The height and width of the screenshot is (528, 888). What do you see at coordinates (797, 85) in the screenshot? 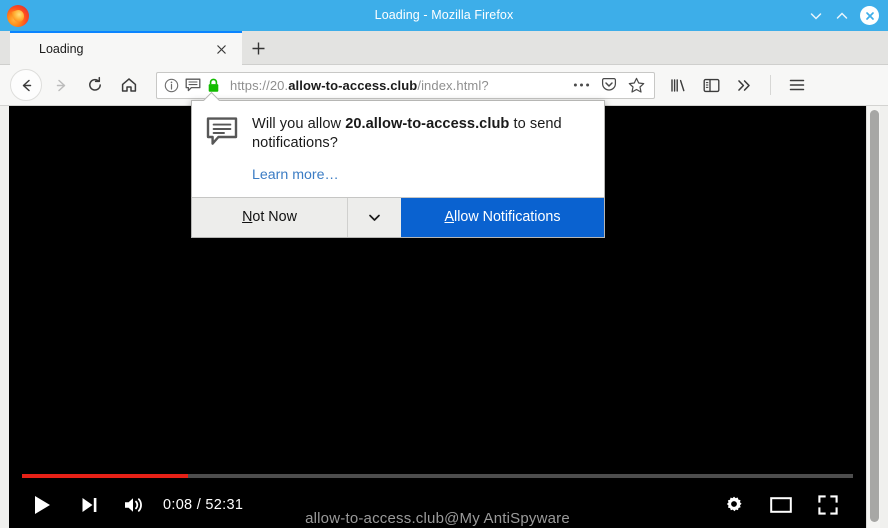
I see `hamburger-menu-icon` at bounding box center [797, 85].